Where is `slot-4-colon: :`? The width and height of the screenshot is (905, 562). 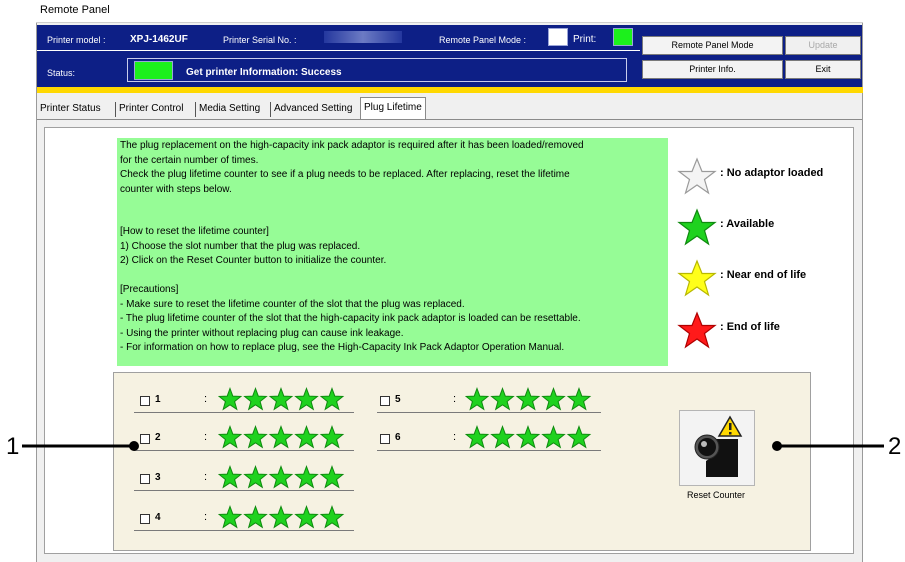
slot-4-colon: : is located at coordinates (206, 517).